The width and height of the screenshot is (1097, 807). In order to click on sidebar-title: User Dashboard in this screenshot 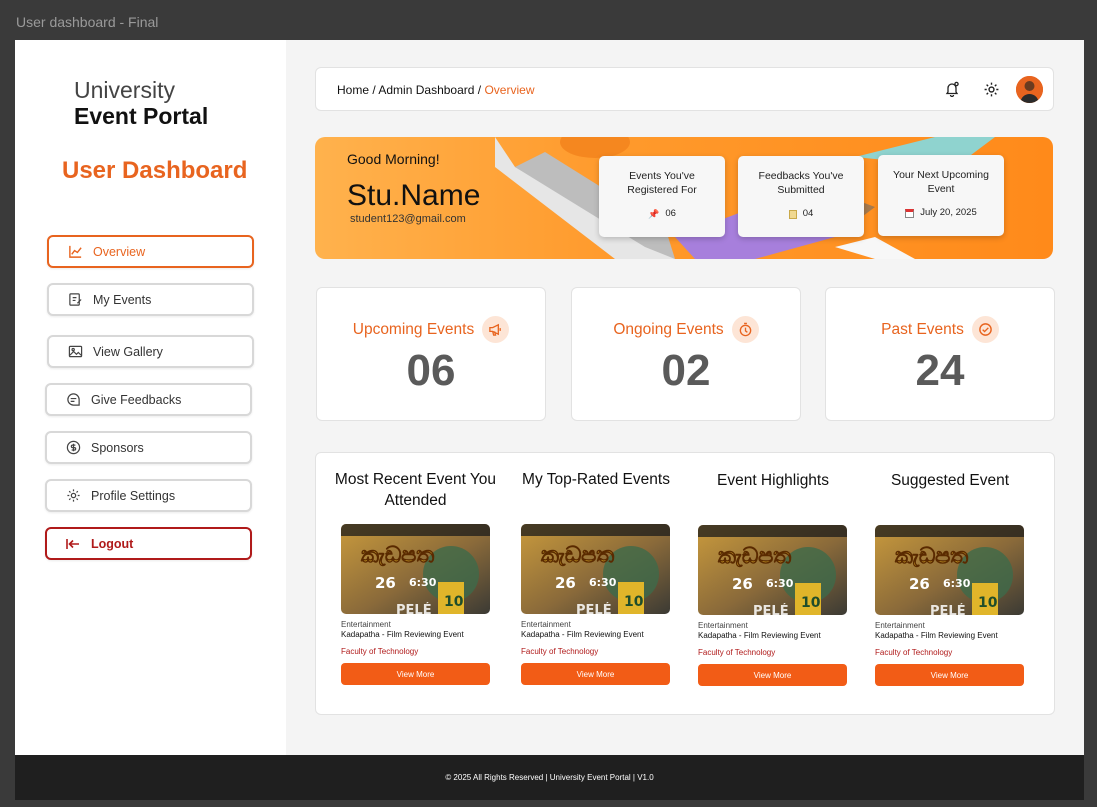, I will do `click(155, 170)`.